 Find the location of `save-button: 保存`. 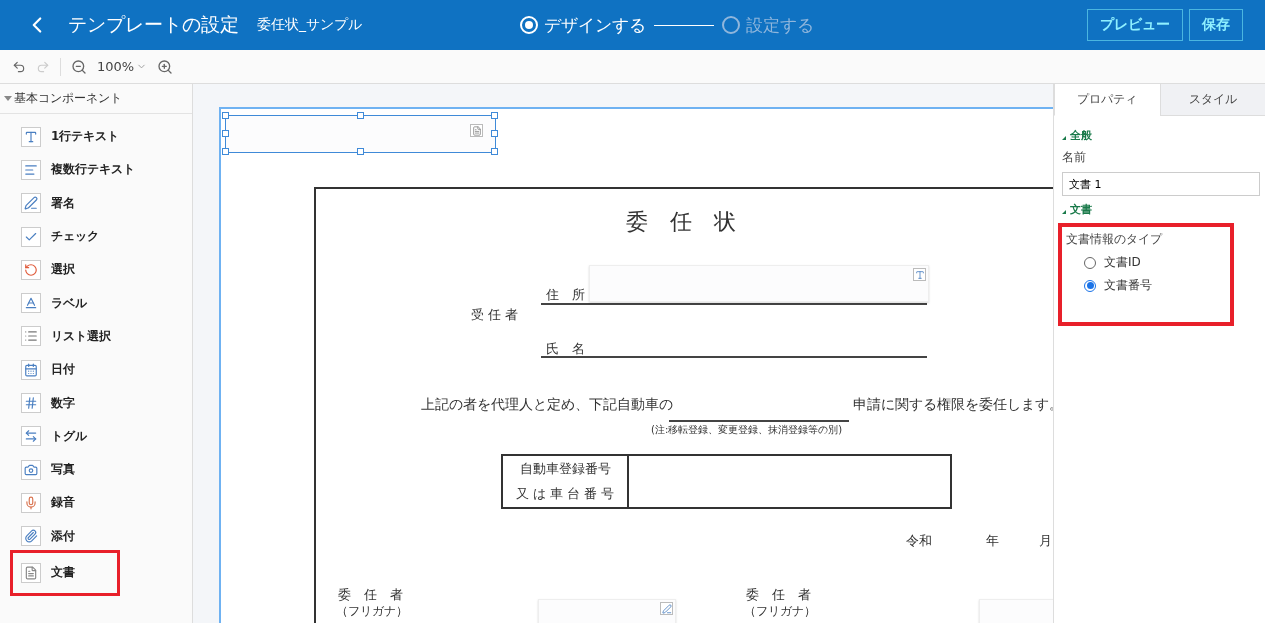

save-button: 保存 is located at coordinates (1216, 25).